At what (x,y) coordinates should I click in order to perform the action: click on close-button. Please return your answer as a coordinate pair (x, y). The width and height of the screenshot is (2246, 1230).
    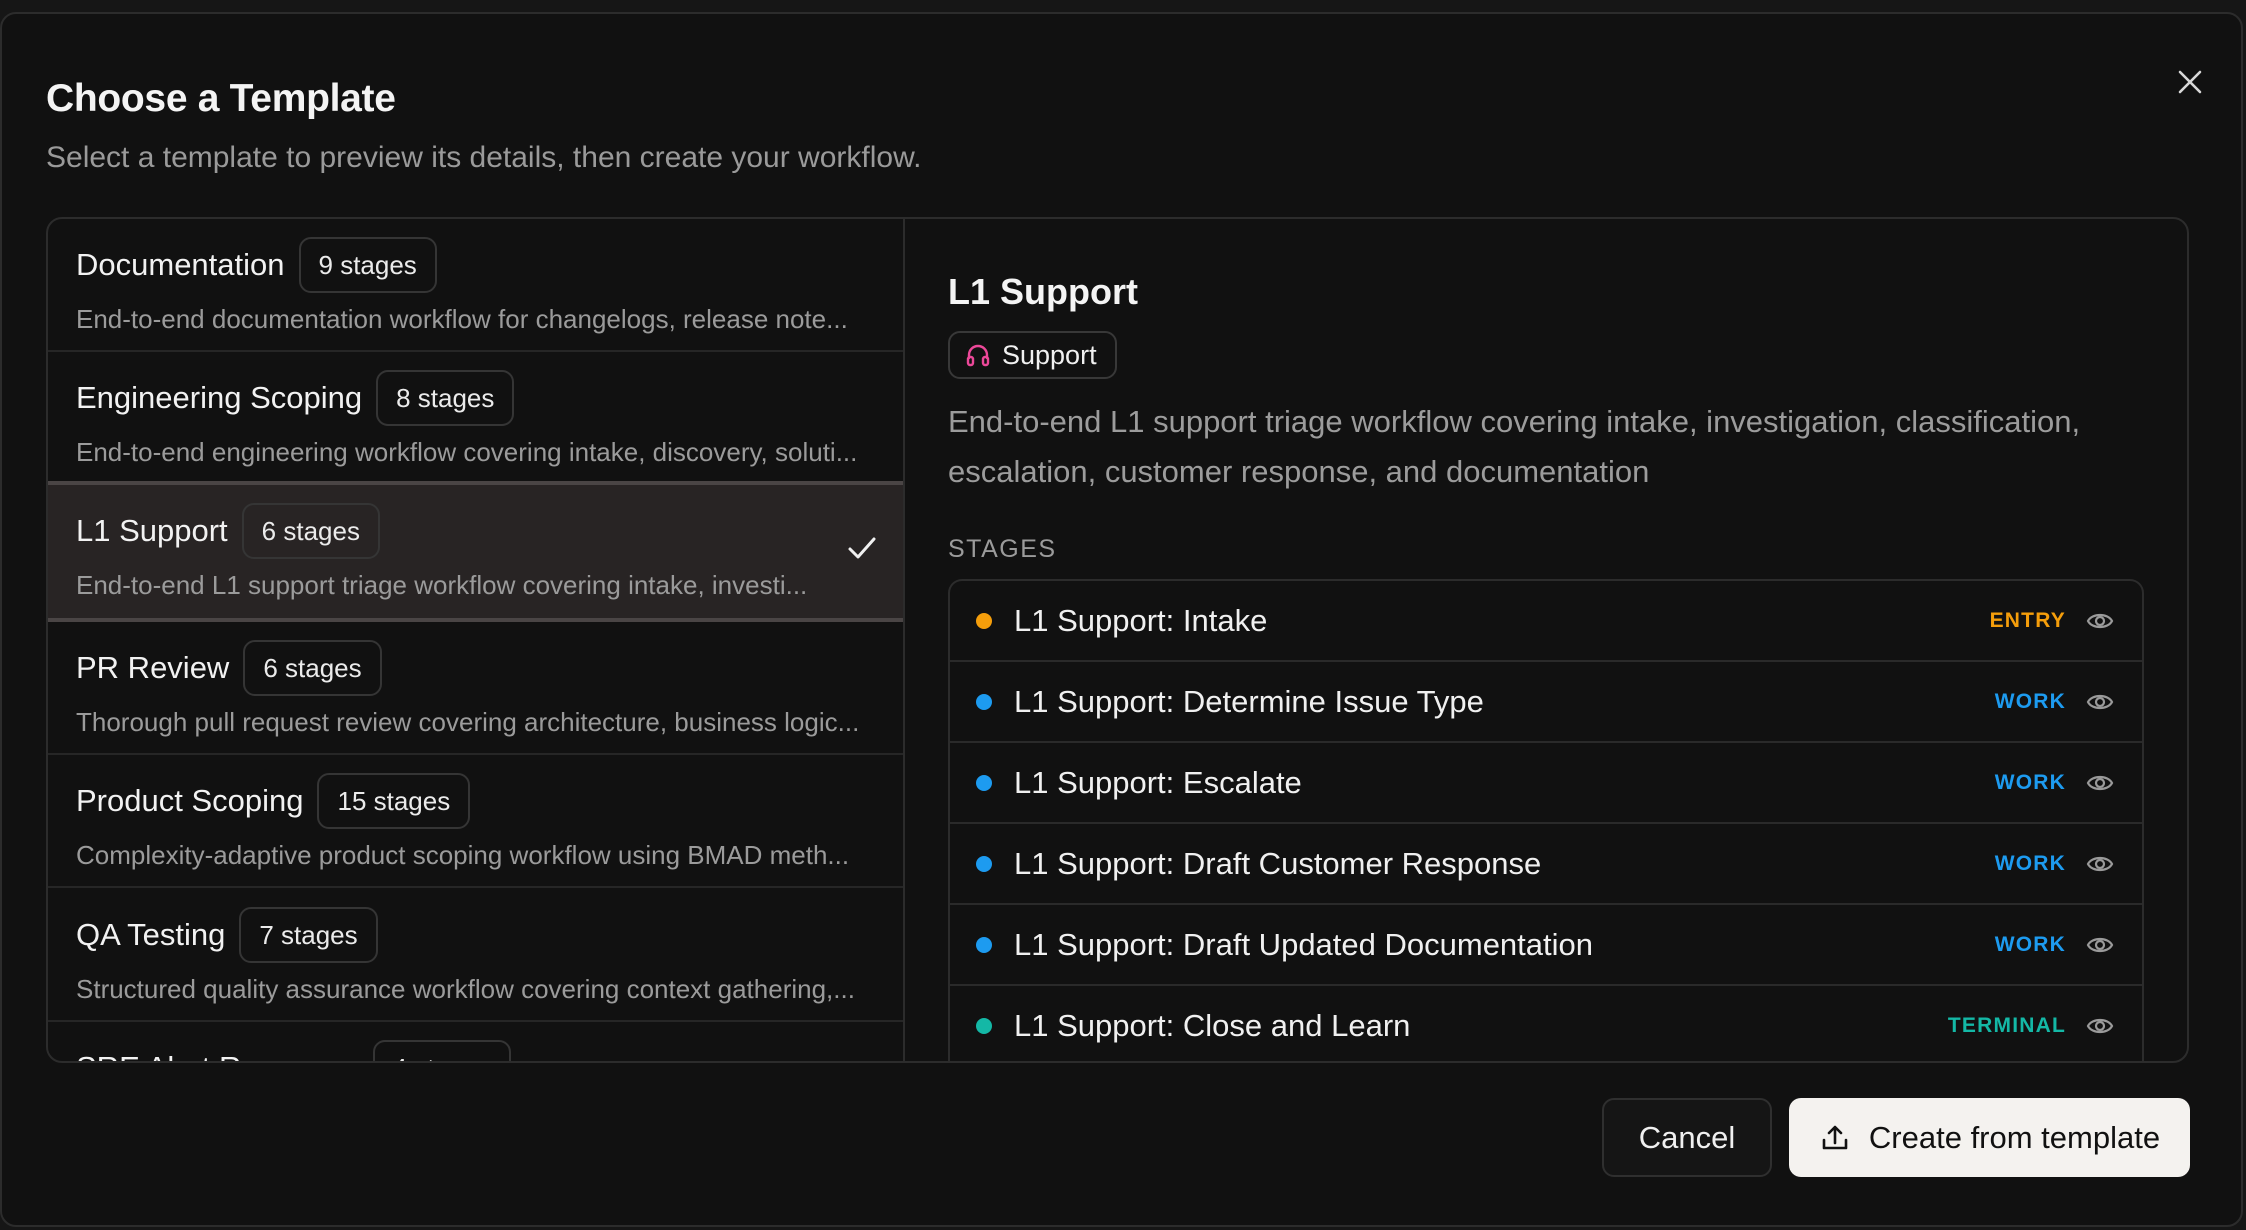
    Looking at the image, I should click on (2190, 82).